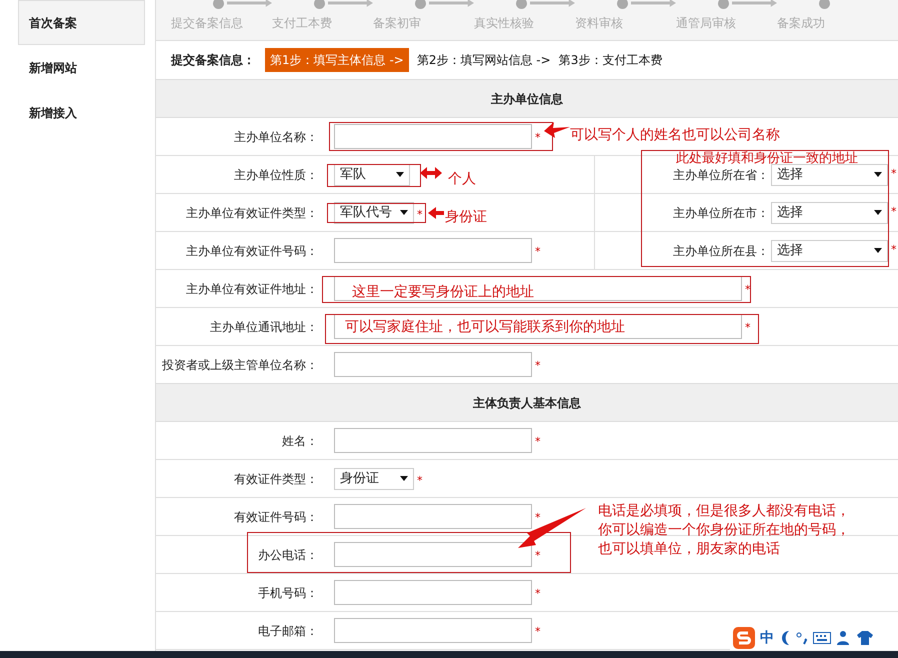 Image resolution: width=898 pixels, height=658 pixels. I want to click on section-header: 主办单位信息, so click(527, 99).